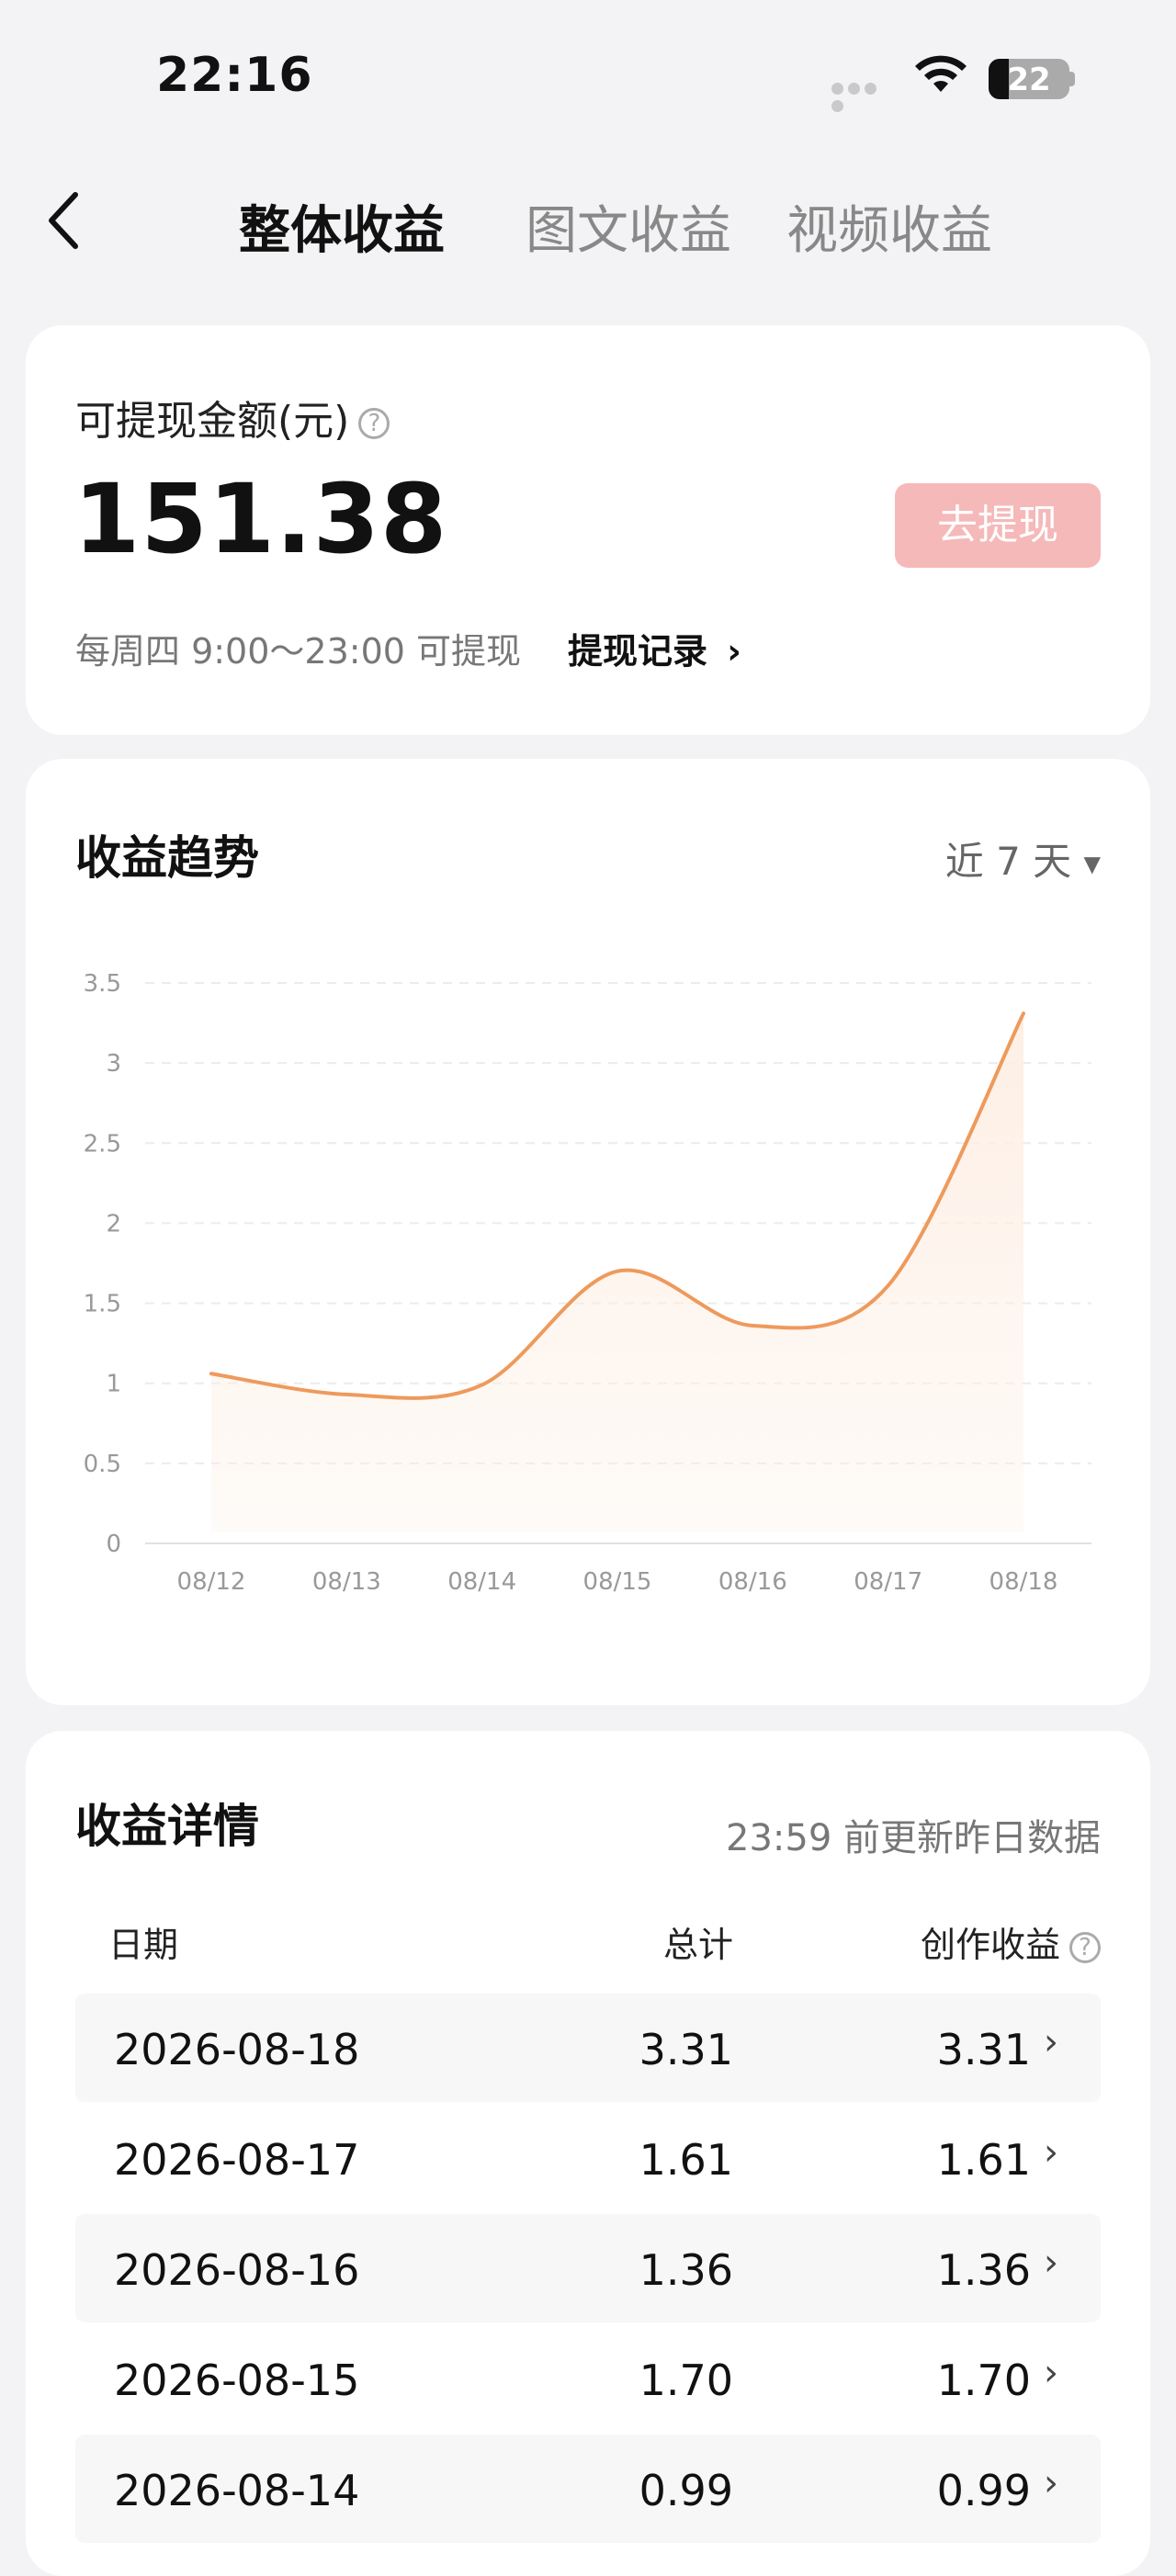 The height and width of the screenshot is (2576, 1176). Describe the element at coordinates (113, 1223) in the screenshot. I see `y-tick-label: 2` at that location.